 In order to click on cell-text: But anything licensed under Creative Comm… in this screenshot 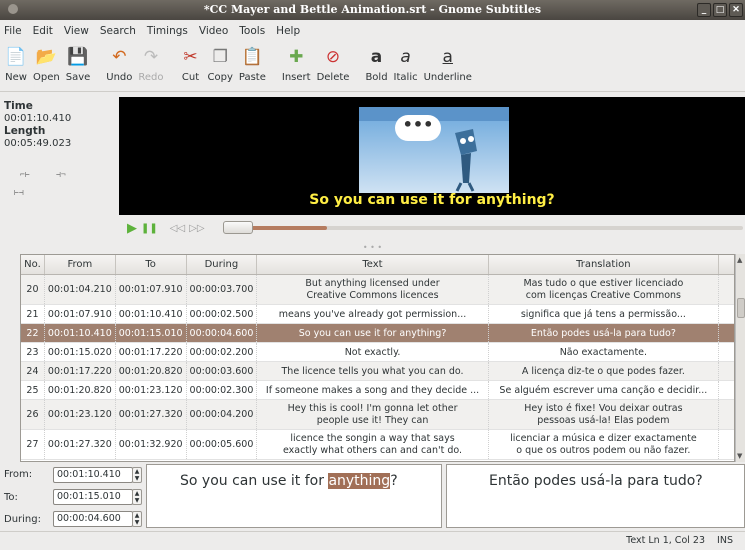, I will do `click(373, 289)`.